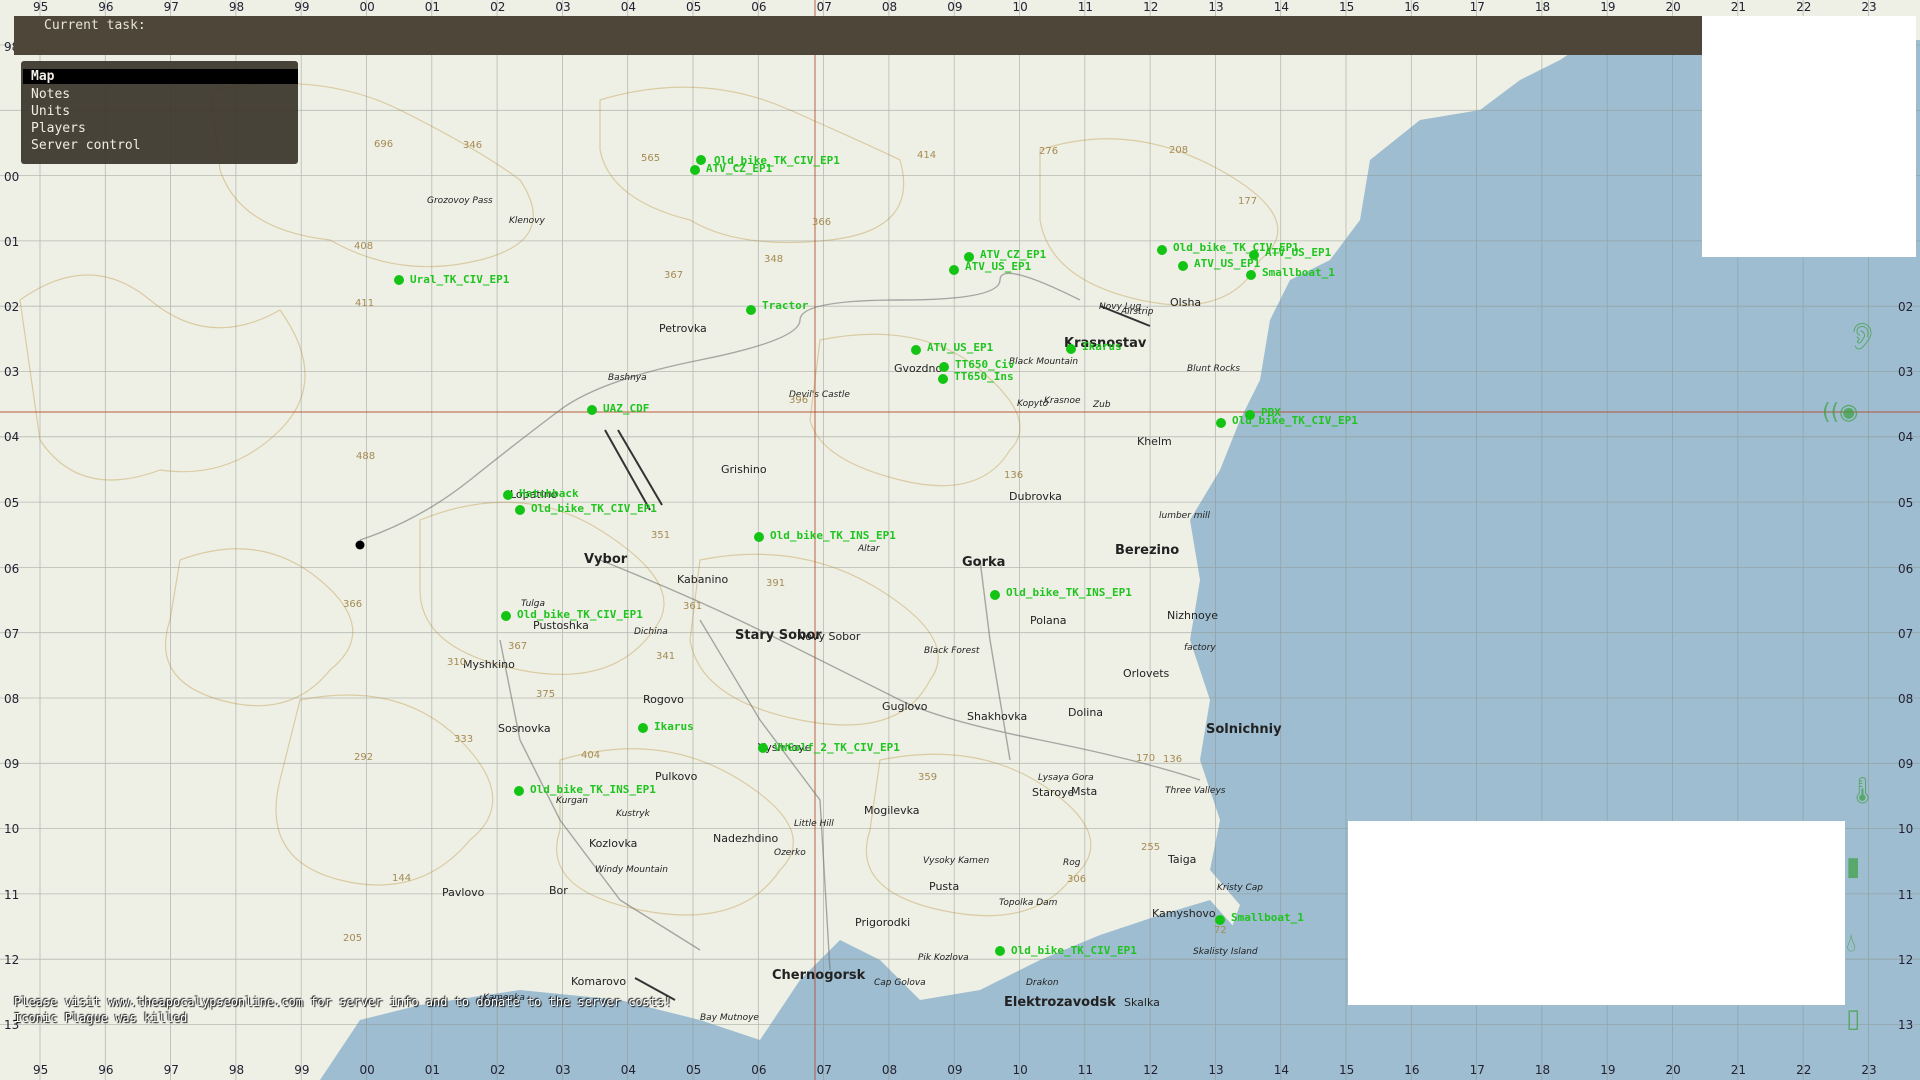 This screenshot has width=1920, height=1080. What do you see at coordinates (1906, 437) in the screenshot?
I see `grid-label-right: 04` at bounding box center [1906, 437].